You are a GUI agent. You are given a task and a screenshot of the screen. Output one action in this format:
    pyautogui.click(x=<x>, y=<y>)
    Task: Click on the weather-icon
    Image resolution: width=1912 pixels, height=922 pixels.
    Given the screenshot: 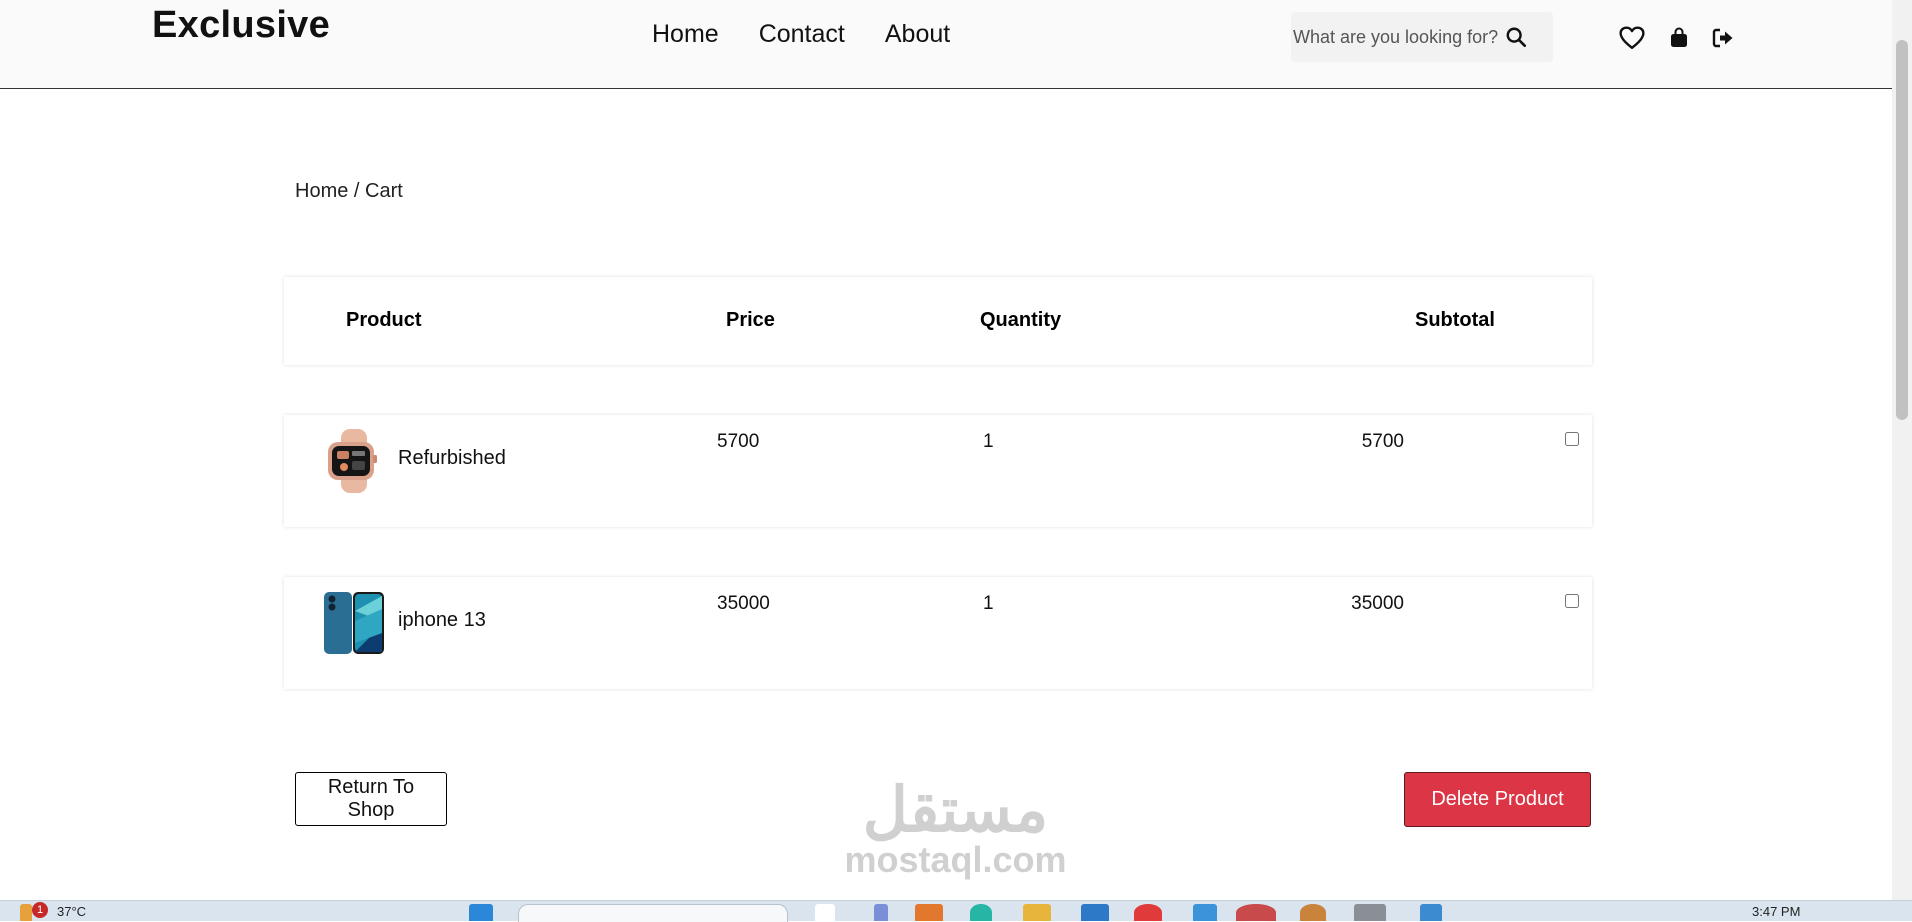 What is the action you would take?
    pyautogui.click(x=26, y=912)
    